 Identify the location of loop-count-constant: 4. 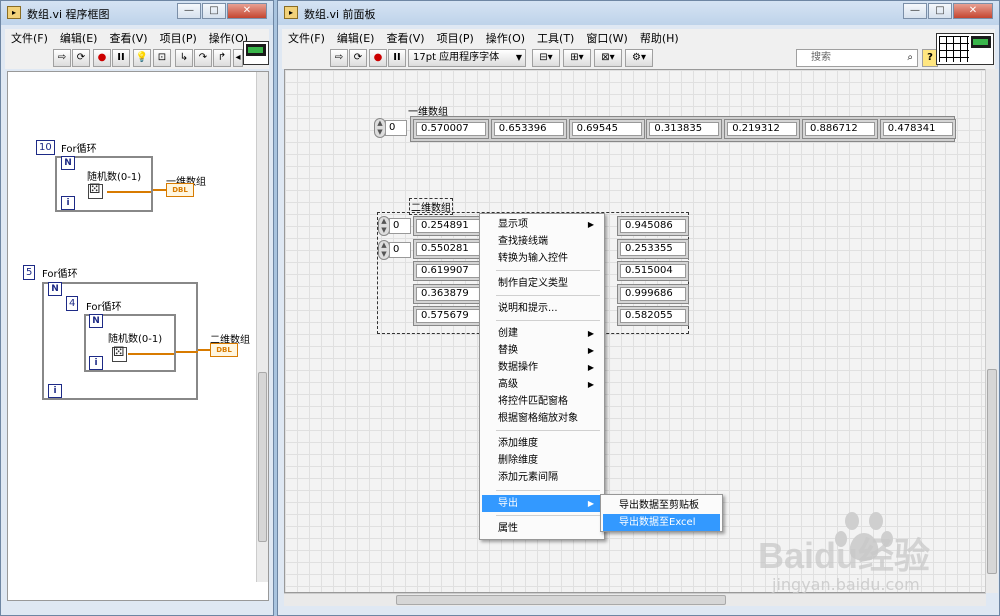
(72, 303).